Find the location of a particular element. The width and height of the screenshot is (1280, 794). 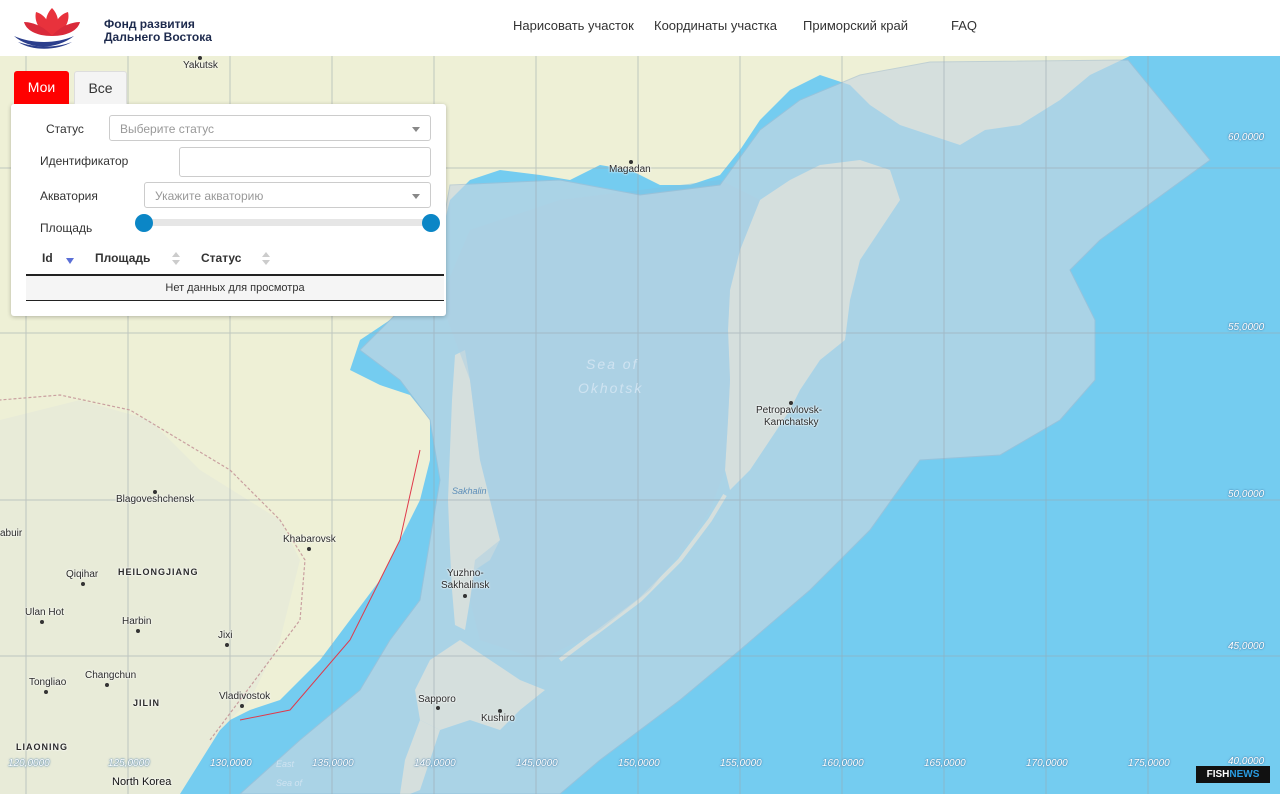

harbin-dot is located at coordinates (138, 631).